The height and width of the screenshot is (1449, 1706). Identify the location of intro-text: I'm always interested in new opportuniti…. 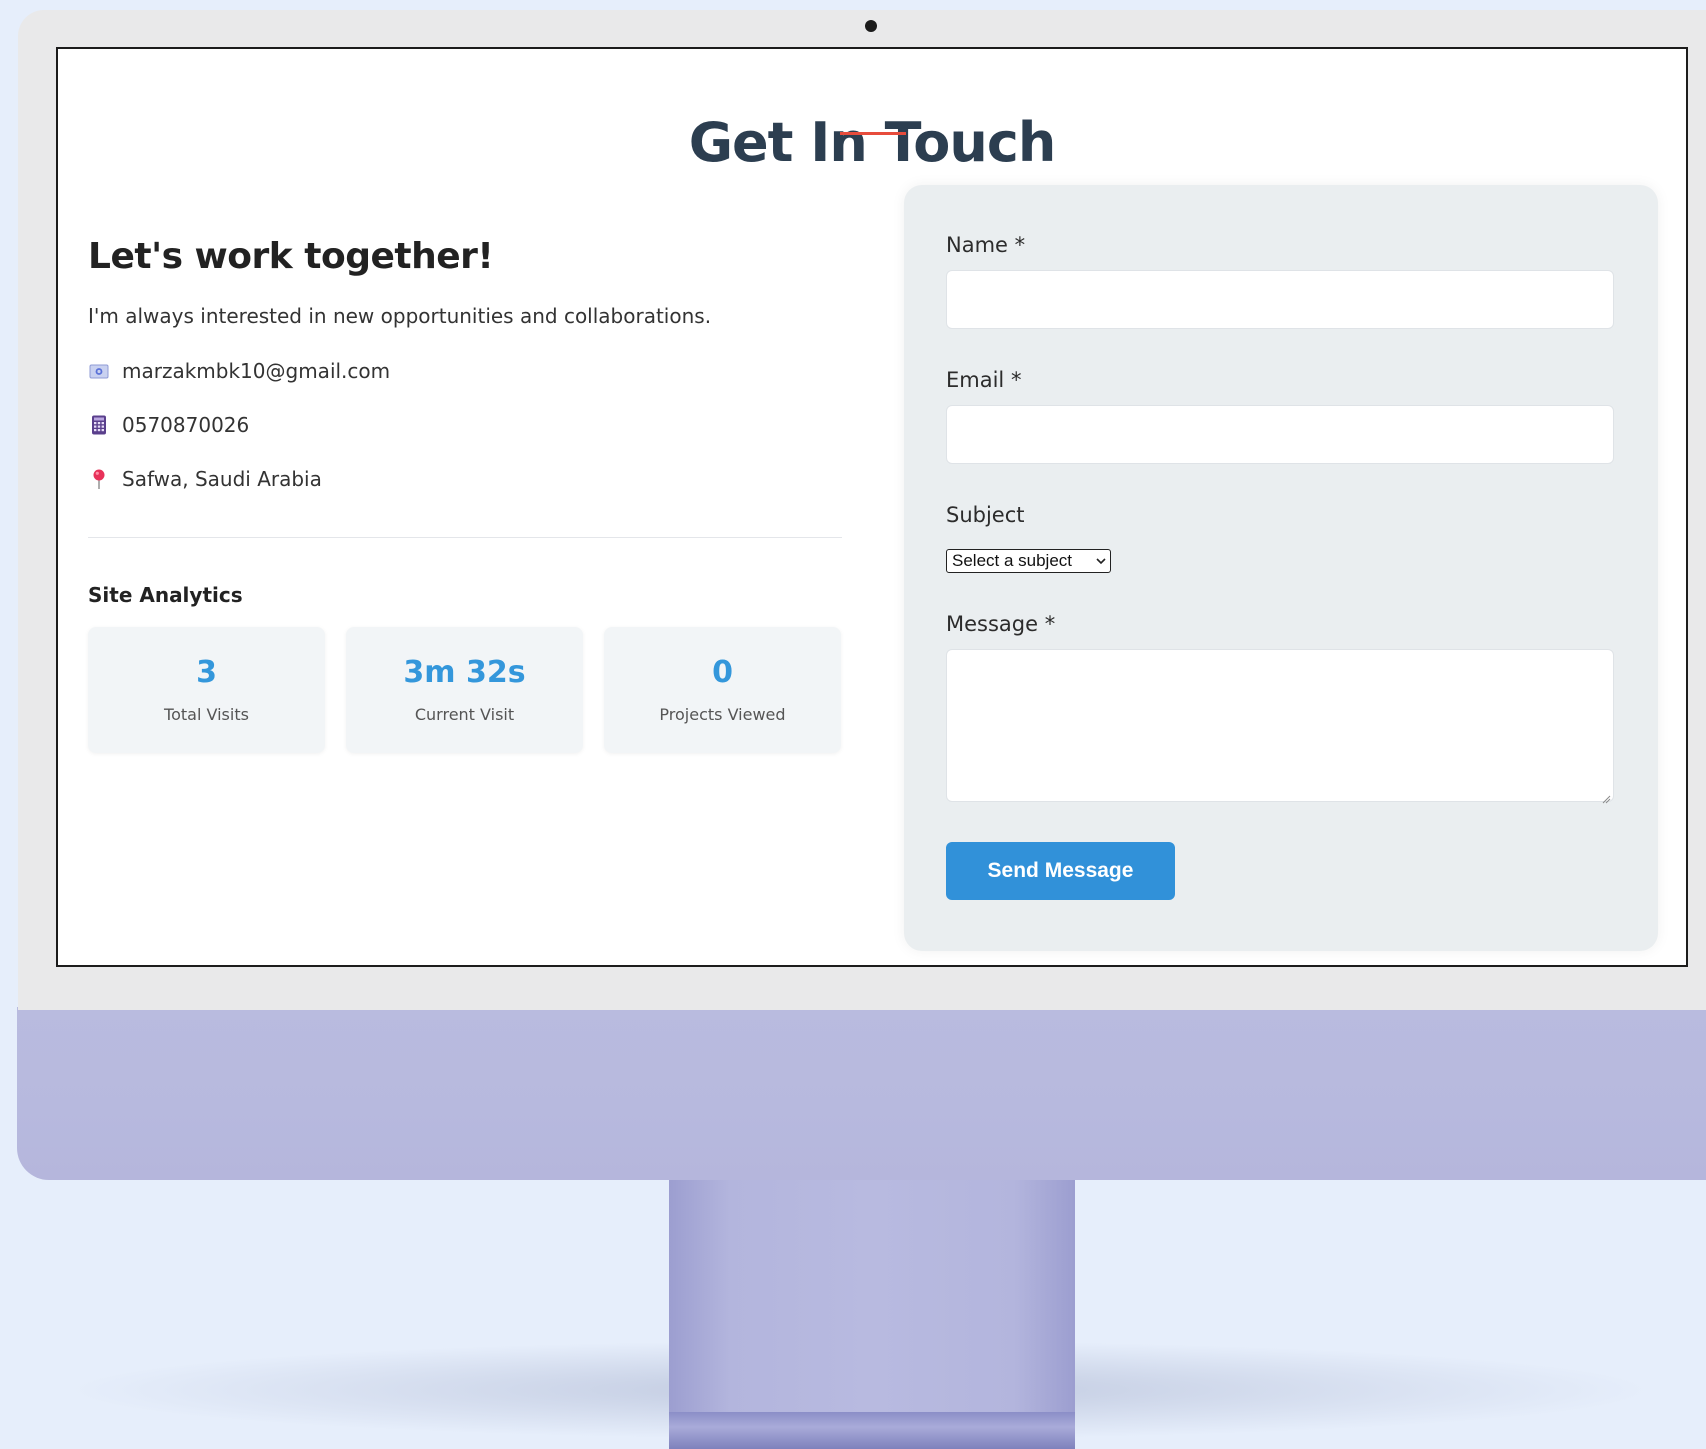
(400, 316).